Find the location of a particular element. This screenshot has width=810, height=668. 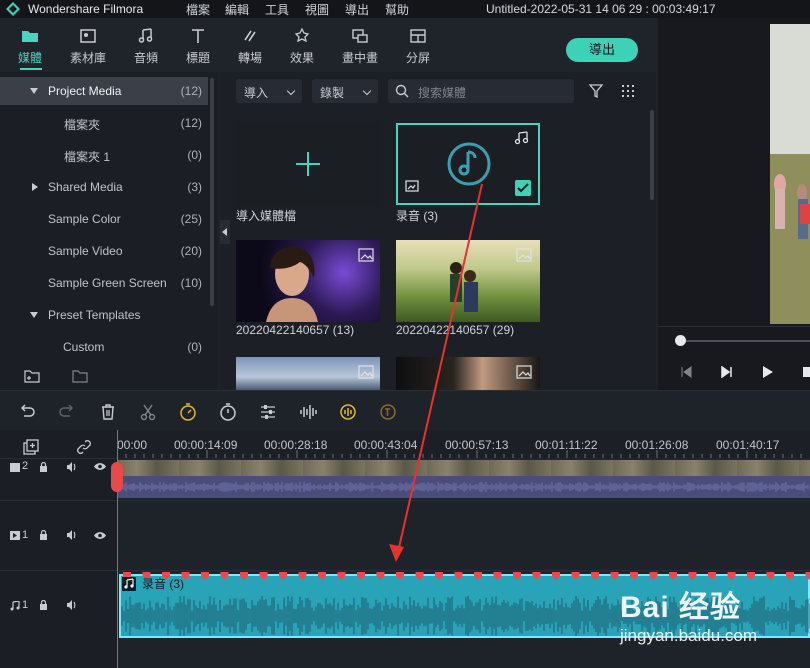

sidebar-item-label: 檔案夾 1 is located at coordinates (87, 157).